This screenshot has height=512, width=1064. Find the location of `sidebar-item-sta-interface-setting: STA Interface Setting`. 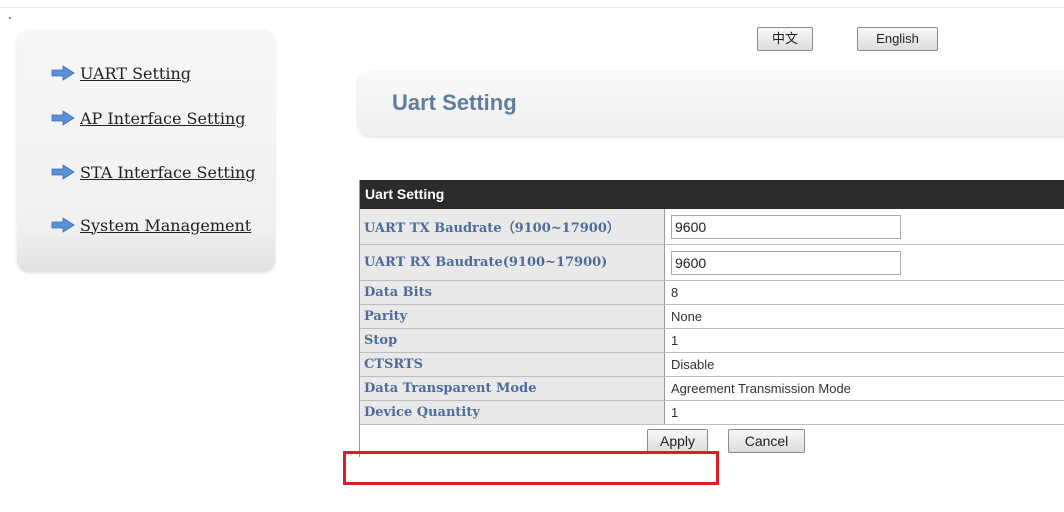

sidebar-item-sta-interface-setting: STA Interface Setting is located at coordinates (153, 172).